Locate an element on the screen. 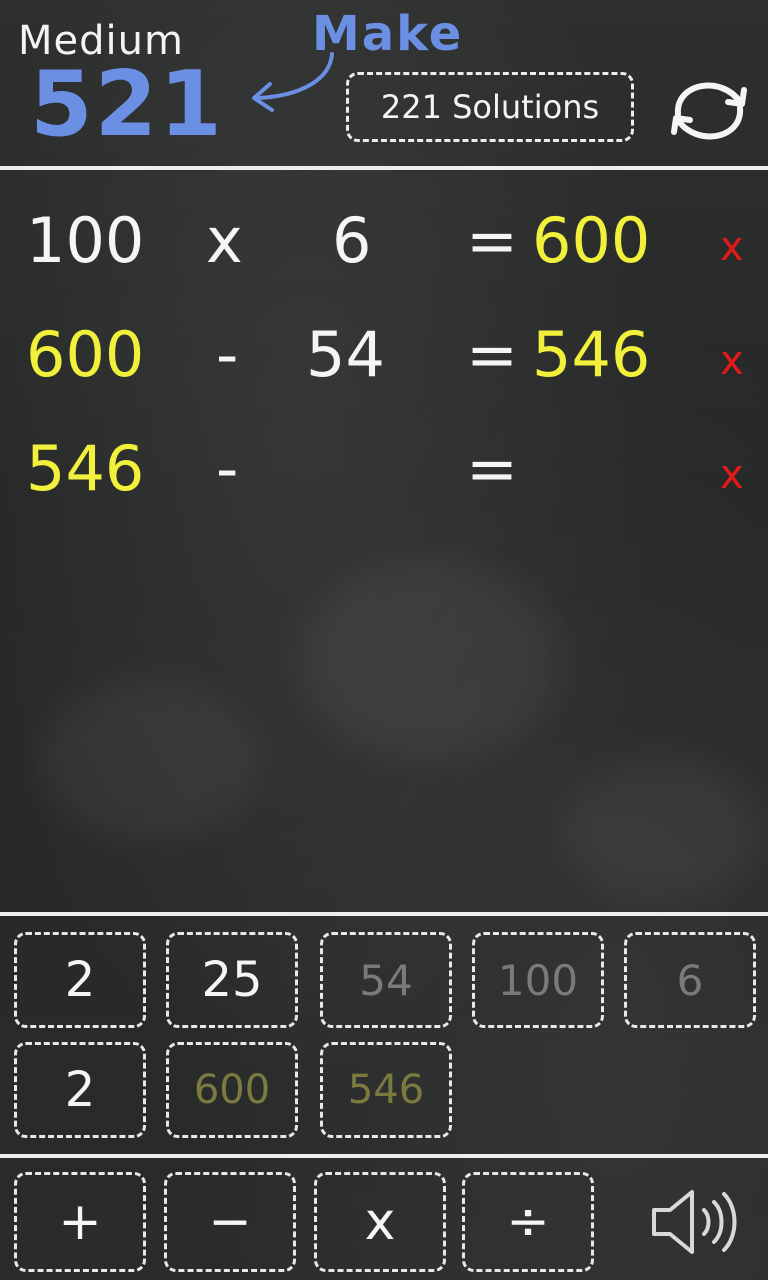 Image resolution: width=768 pixels, height=1280 pixels. number-tile: 100 is located at coordinates (538, 980).